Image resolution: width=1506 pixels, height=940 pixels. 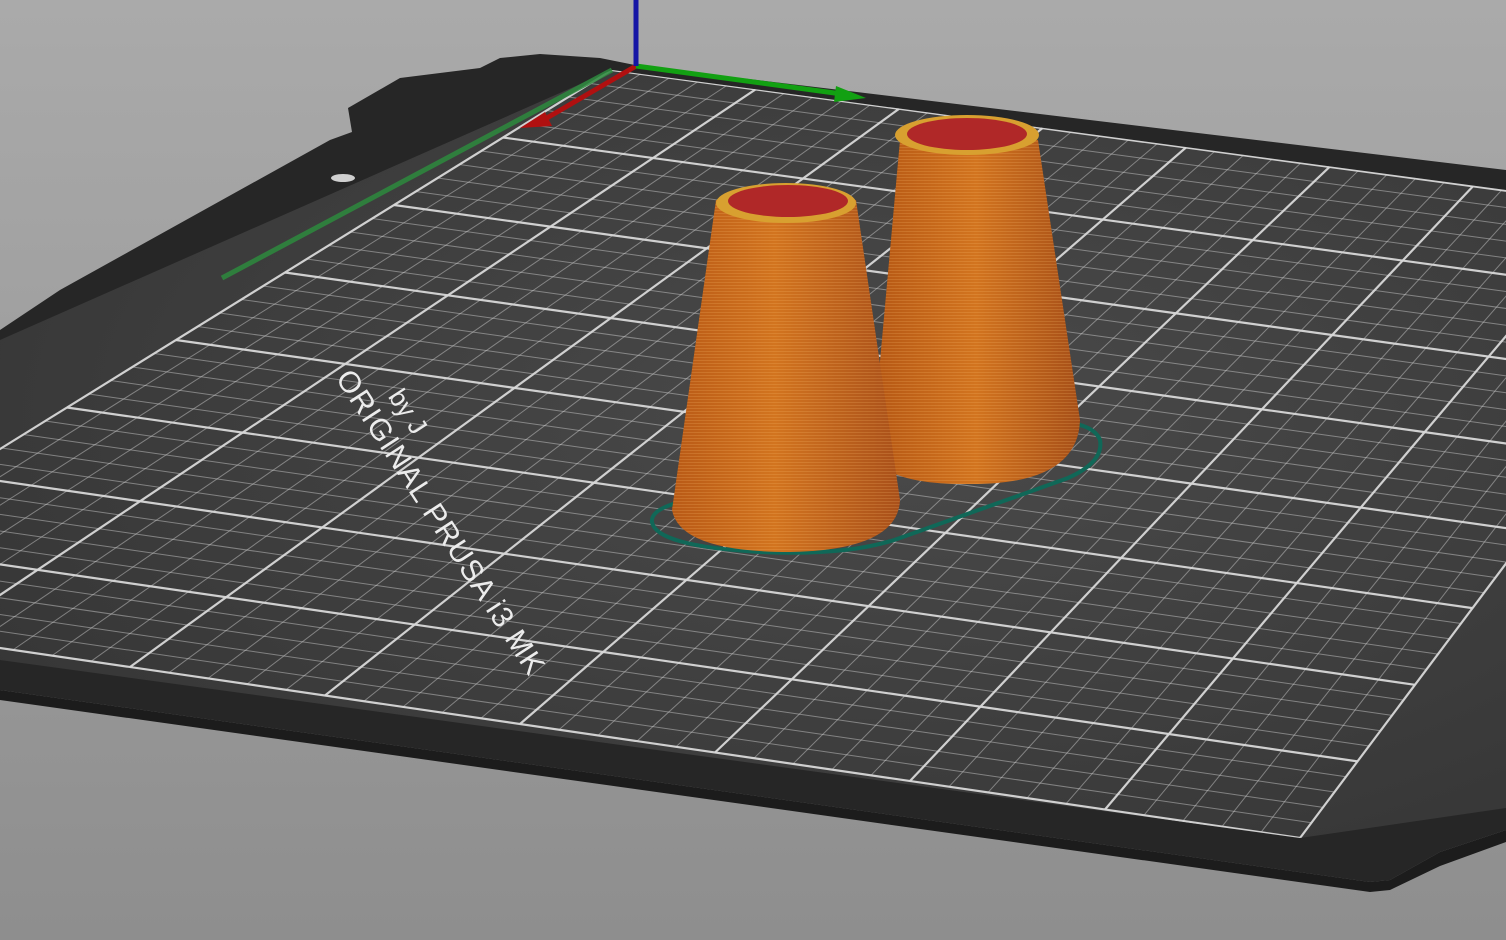 What do you see at coordinates (343, 178) in the screenshot?
I see `bed-hole-icon` at bounding box center [343, 178].